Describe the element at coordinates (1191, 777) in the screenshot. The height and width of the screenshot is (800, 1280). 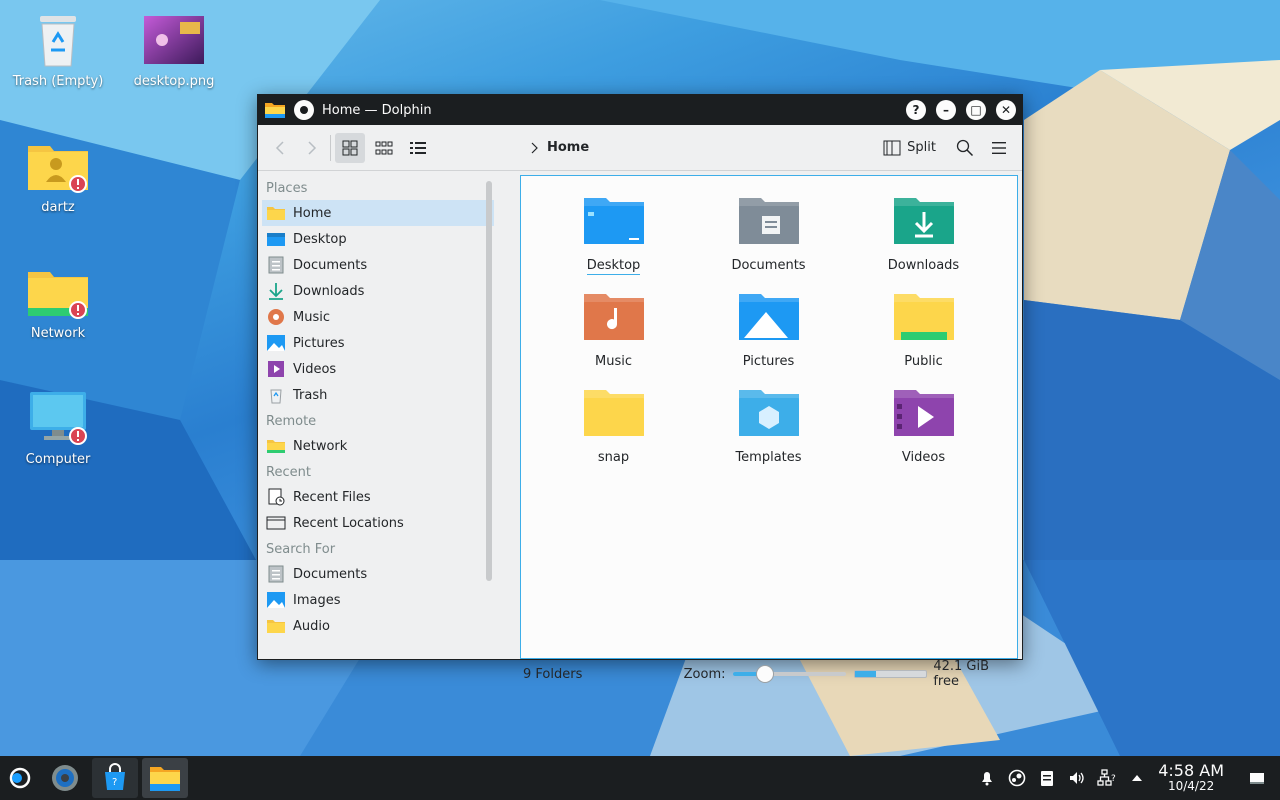
I see `clock: 4:58 AM 10/4/22` at that location.